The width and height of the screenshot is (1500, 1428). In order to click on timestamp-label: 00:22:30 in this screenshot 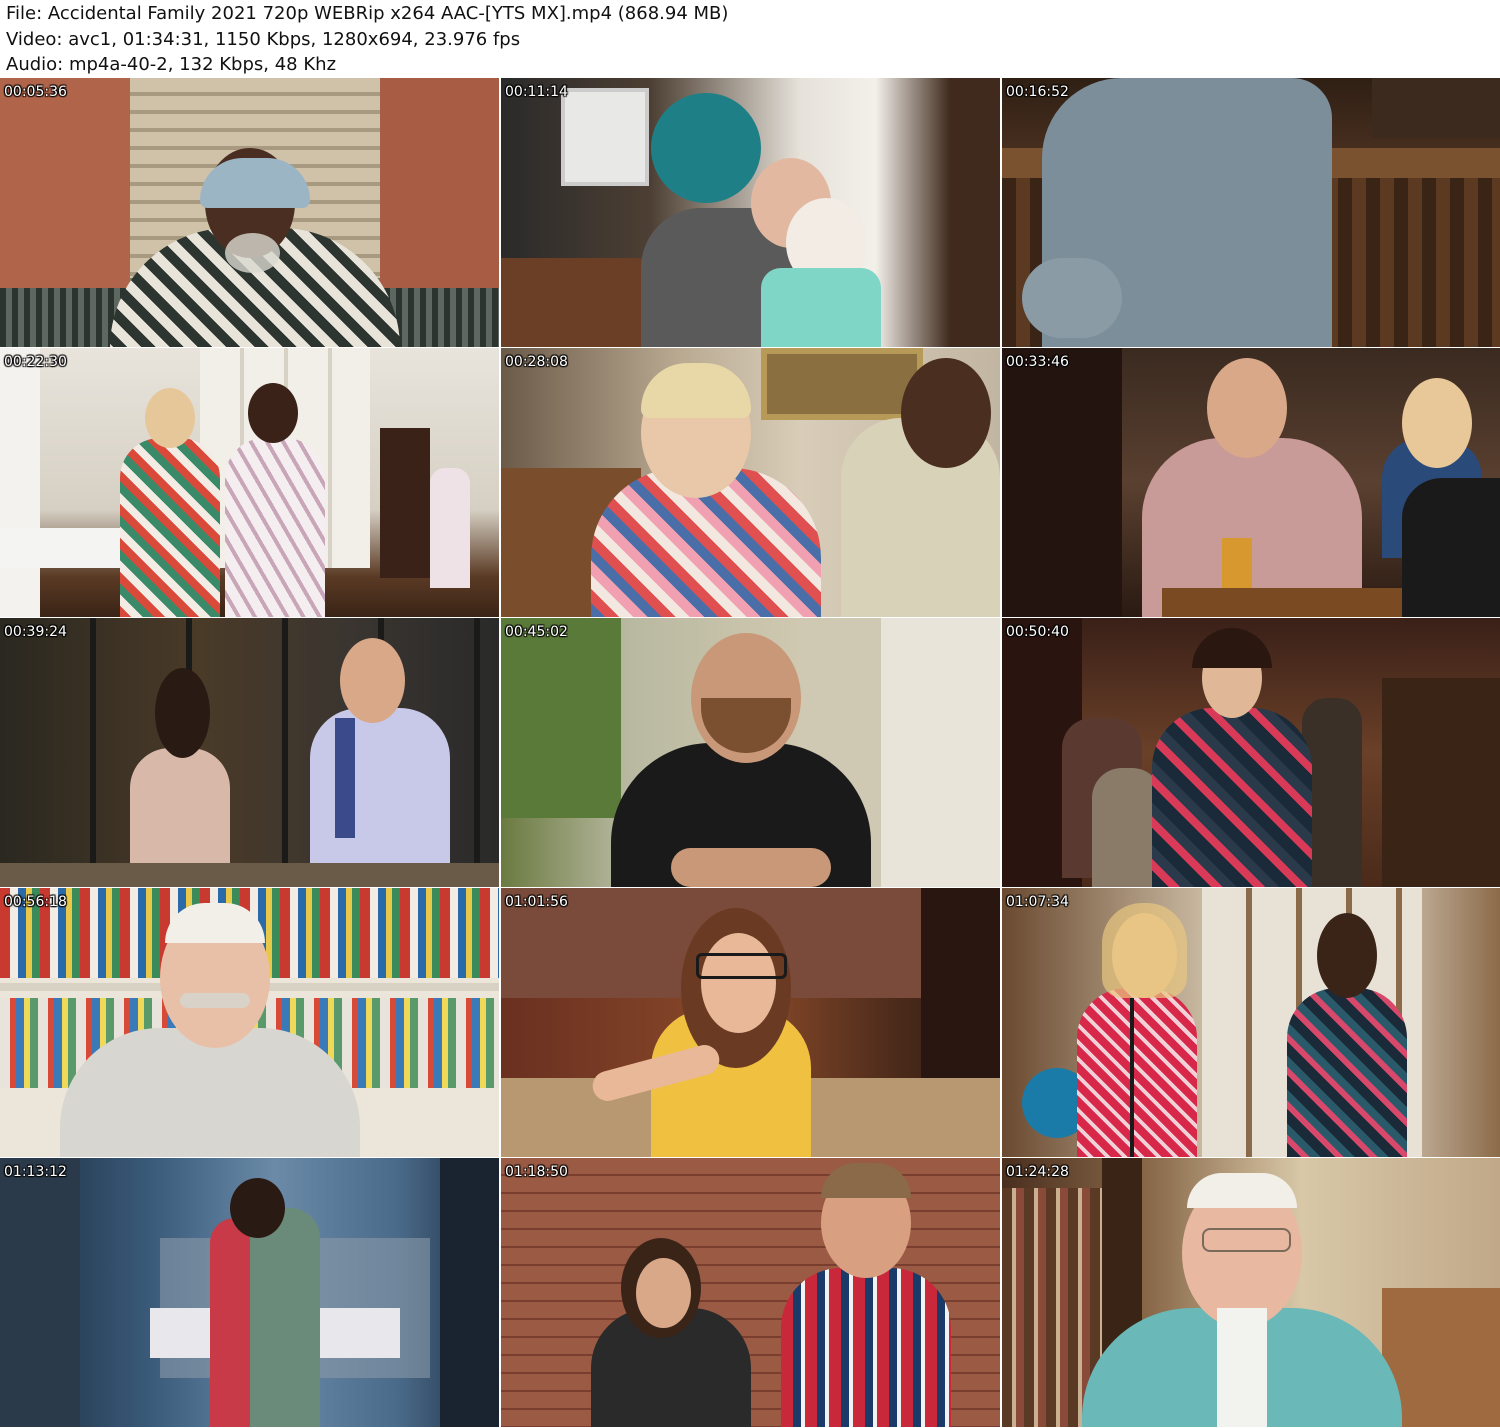, I will do `click(35, 362)`.